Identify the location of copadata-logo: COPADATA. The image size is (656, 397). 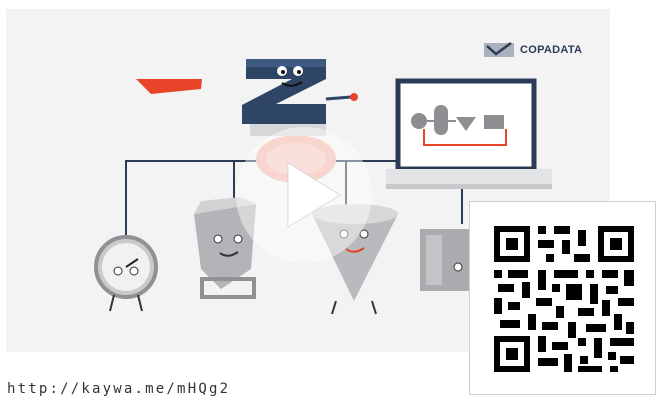
(533, 50).